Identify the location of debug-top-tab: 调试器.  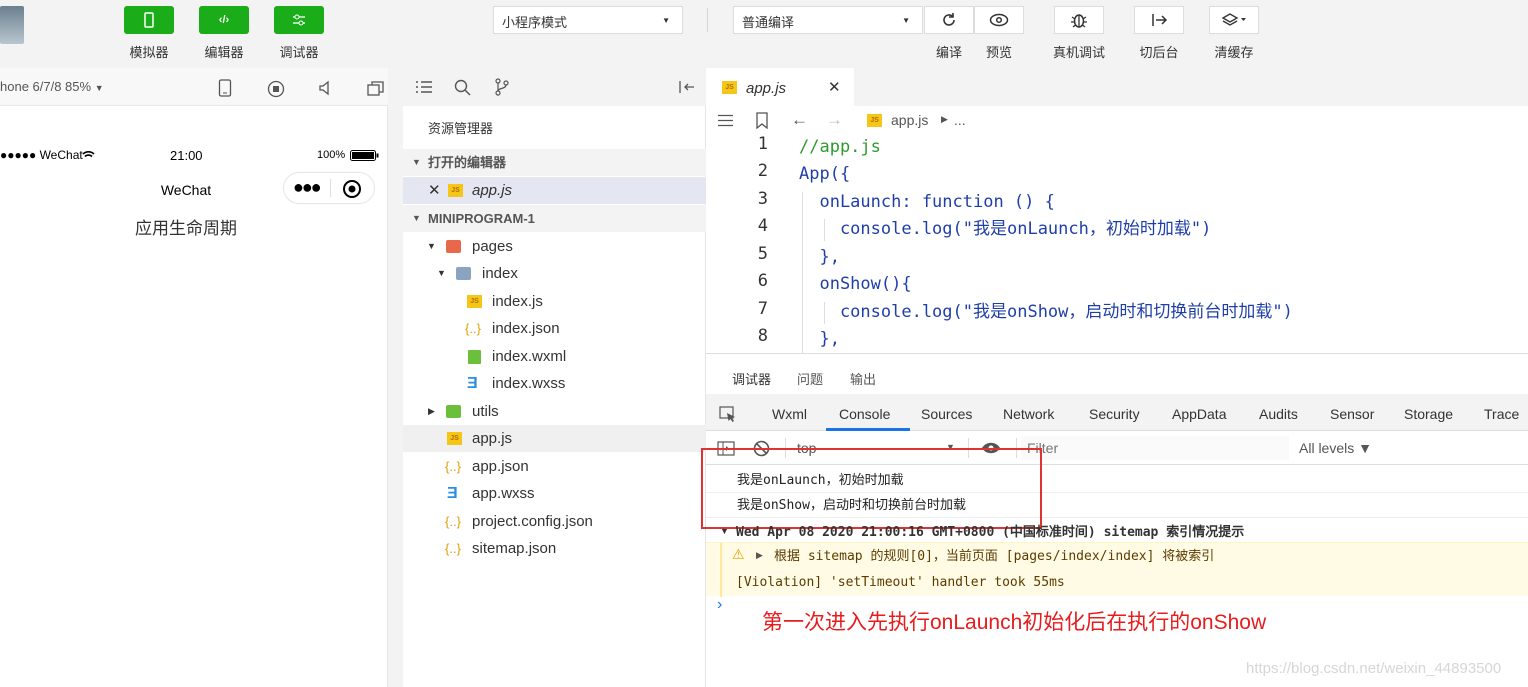
(751, 378).